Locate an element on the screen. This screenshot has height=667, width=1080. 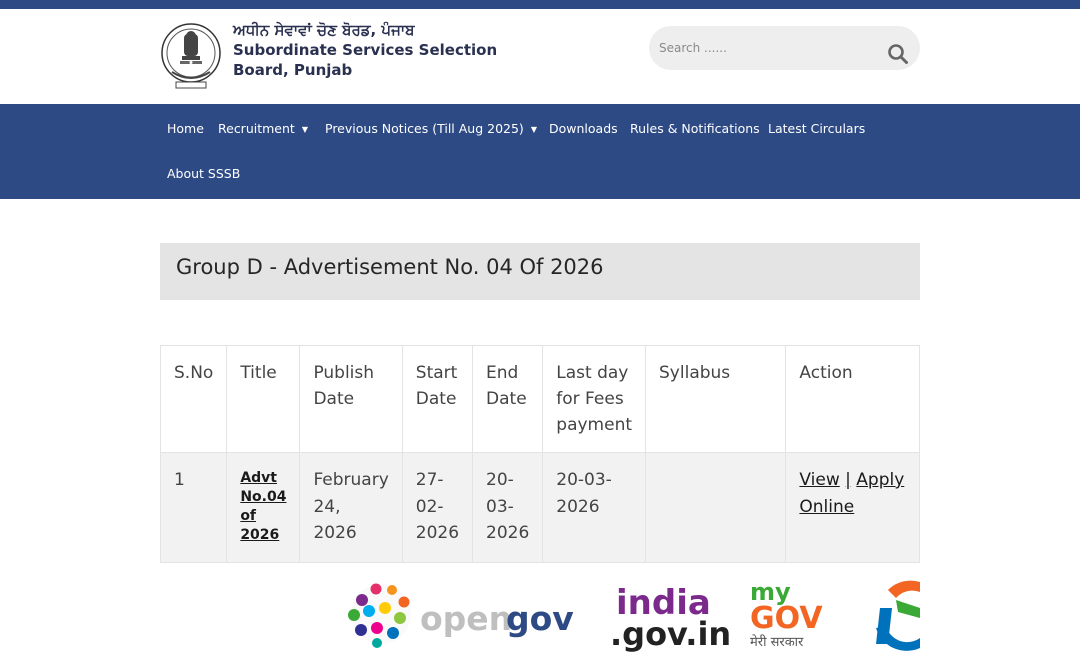
nav-item-home: Home is located at coordinates (185, 128).